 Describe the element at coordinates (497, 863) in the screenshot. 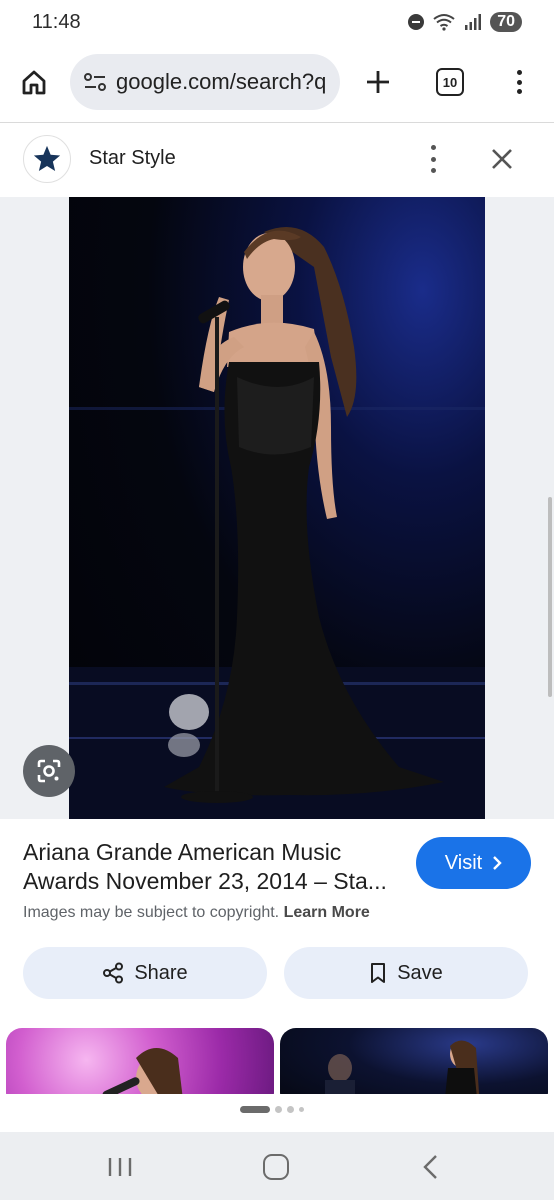

I see `chevron-right-icon` at that location.